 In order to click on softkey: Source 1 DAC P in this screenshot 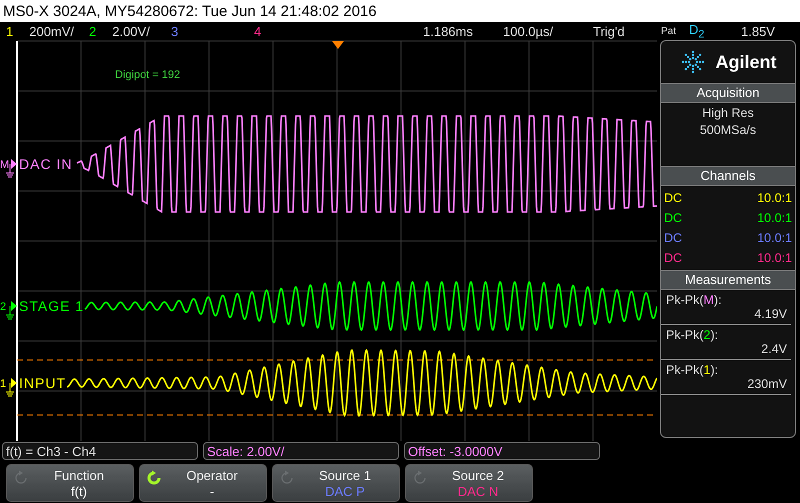, I will do `click(336, 483)`.